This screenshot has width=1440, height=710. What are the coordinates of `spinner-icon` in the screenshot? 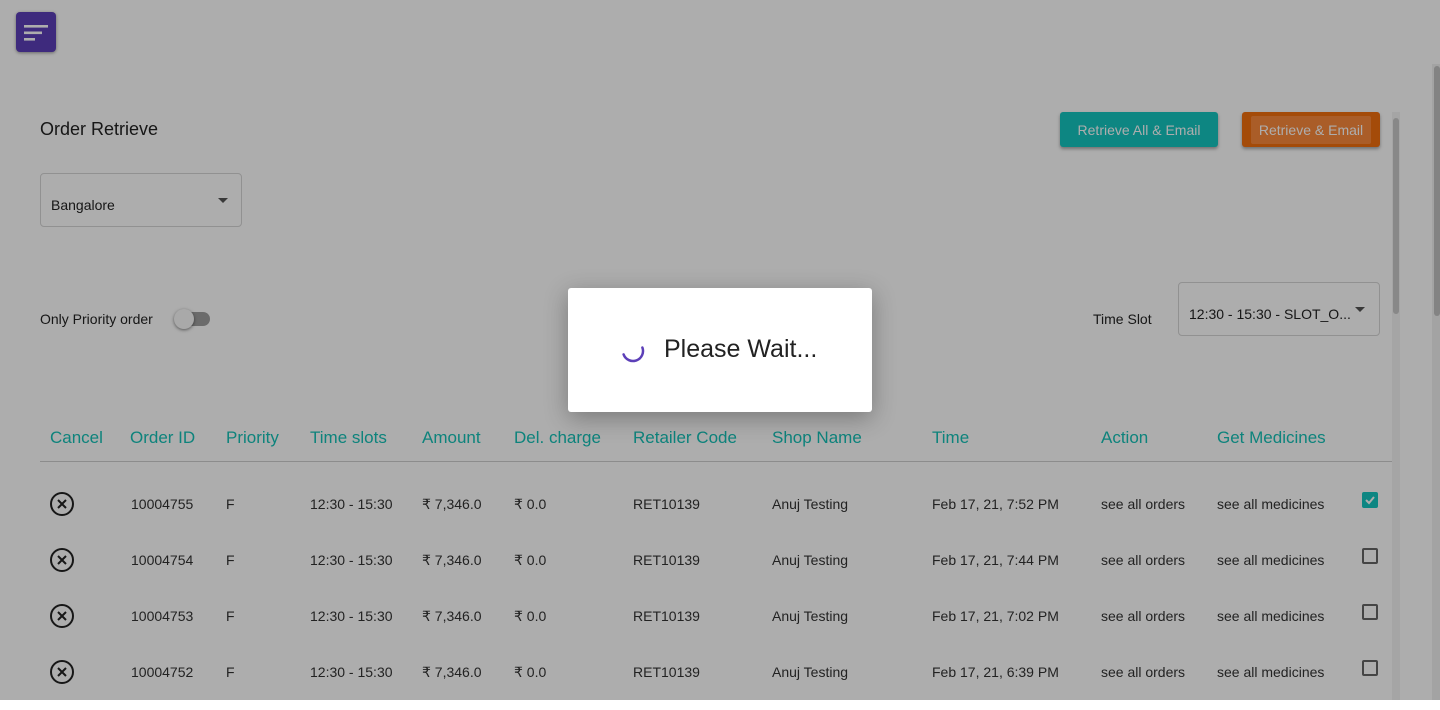 It's located at (633, 354).